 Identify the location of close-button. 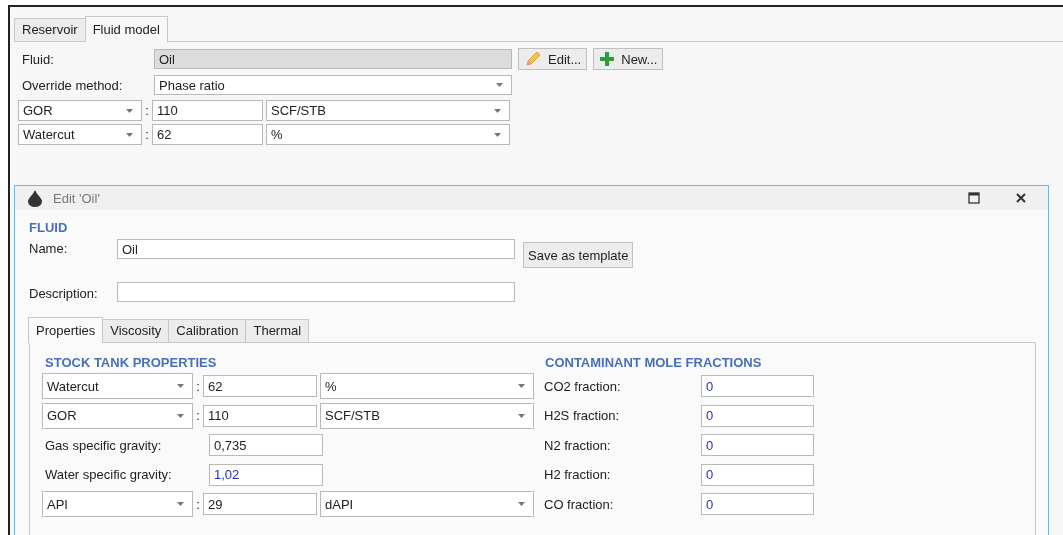
(1021, 198).